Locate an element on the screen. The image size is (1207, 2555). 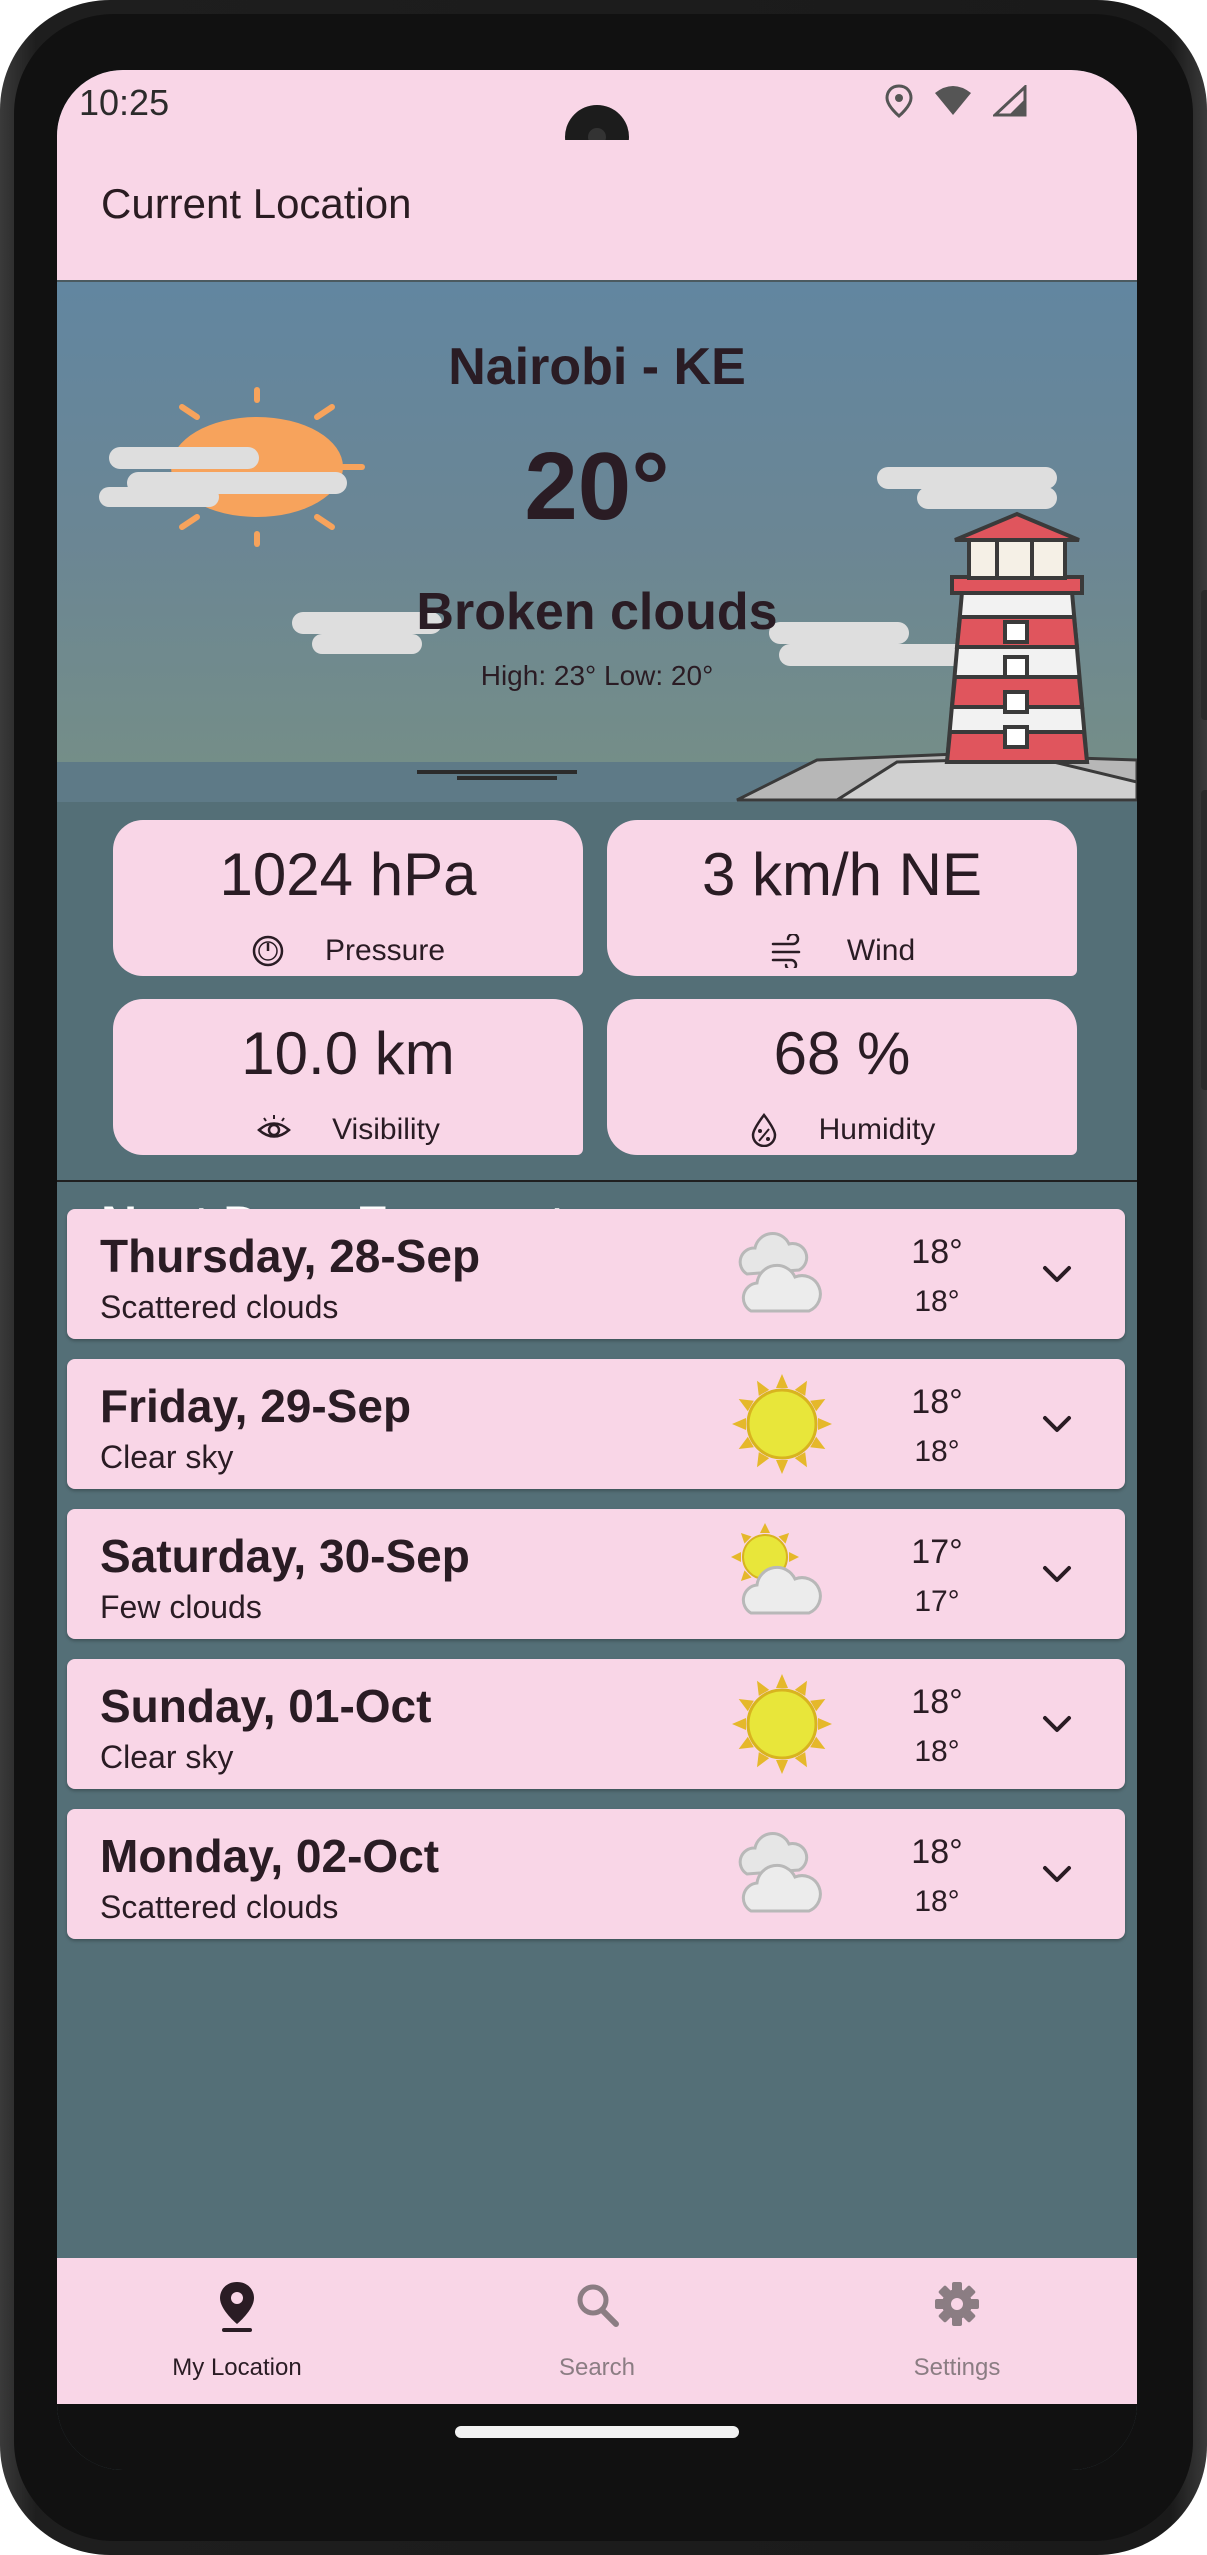
forecast-row: Saturday, 30-Sep Few clouds 17° 17° is located at coordinates (596, 1574).